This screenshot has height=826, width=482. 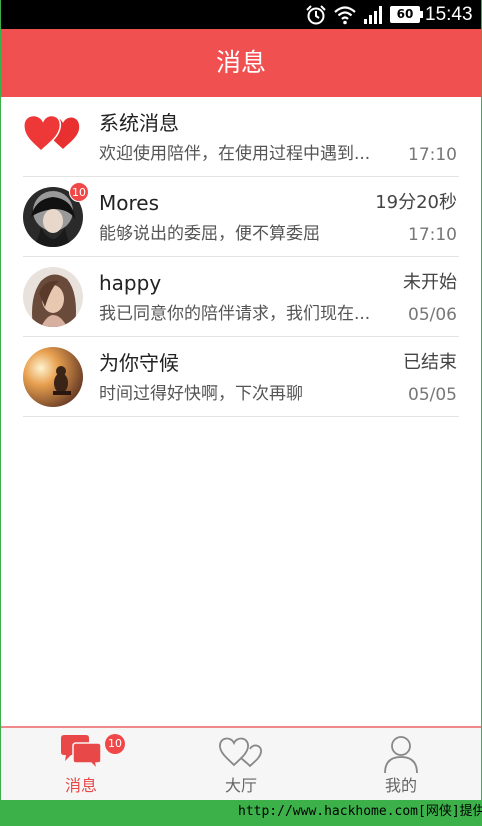 I want to click on list-item-weinishouhou: 为你守候 已结束 时间过得好快啊，下次再聊 05/05, so click(x=241, y=377).